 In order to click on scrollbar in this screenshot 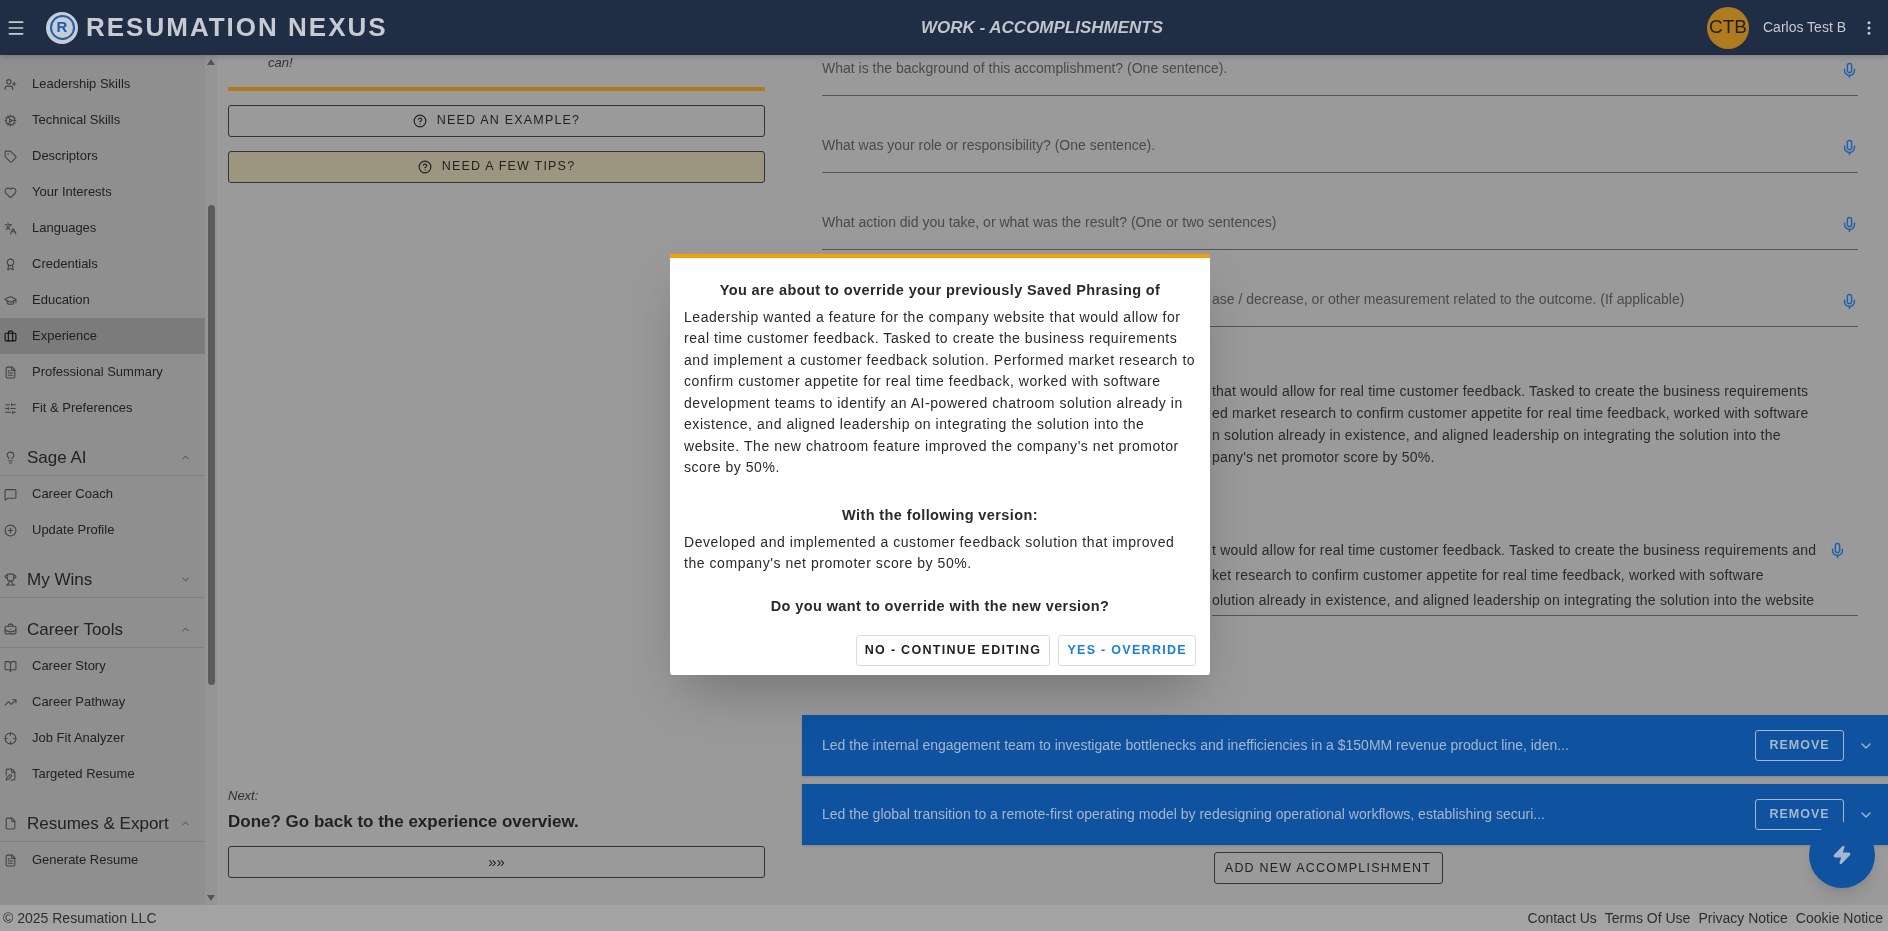, I will do `click(211, 480)`.